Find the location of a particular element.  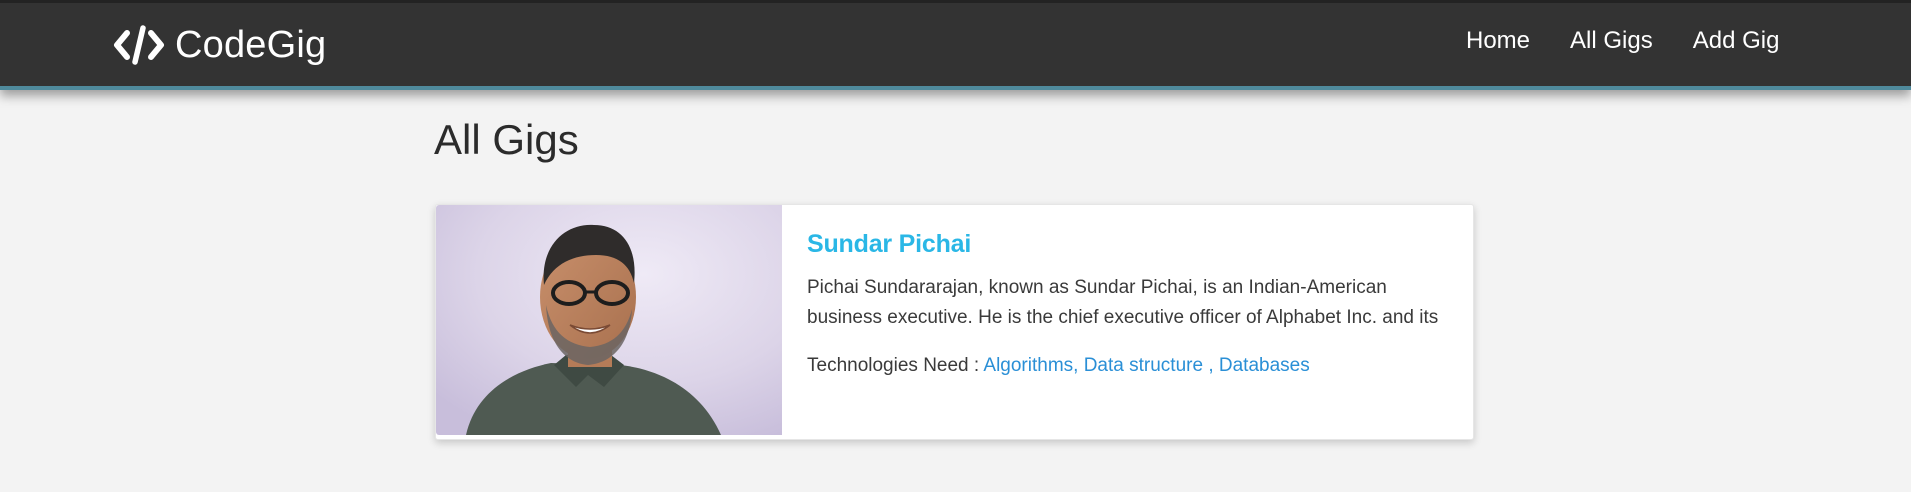

code-icon is located at coordinates (139, 45).